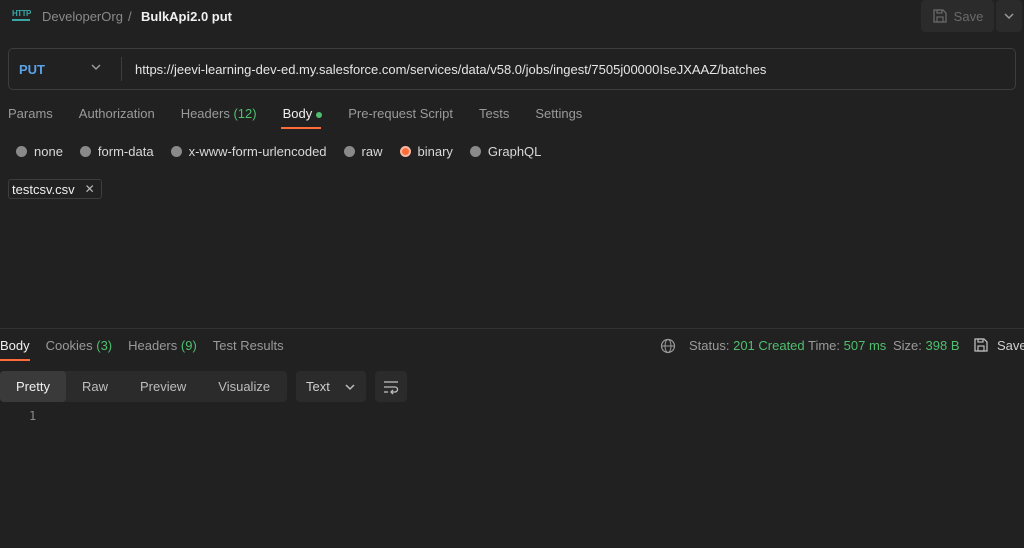  What do you see at coordinates (205, 113) in the screenshot?
I see `tab-headers-label: Headers` at bounding box center [205, 113].